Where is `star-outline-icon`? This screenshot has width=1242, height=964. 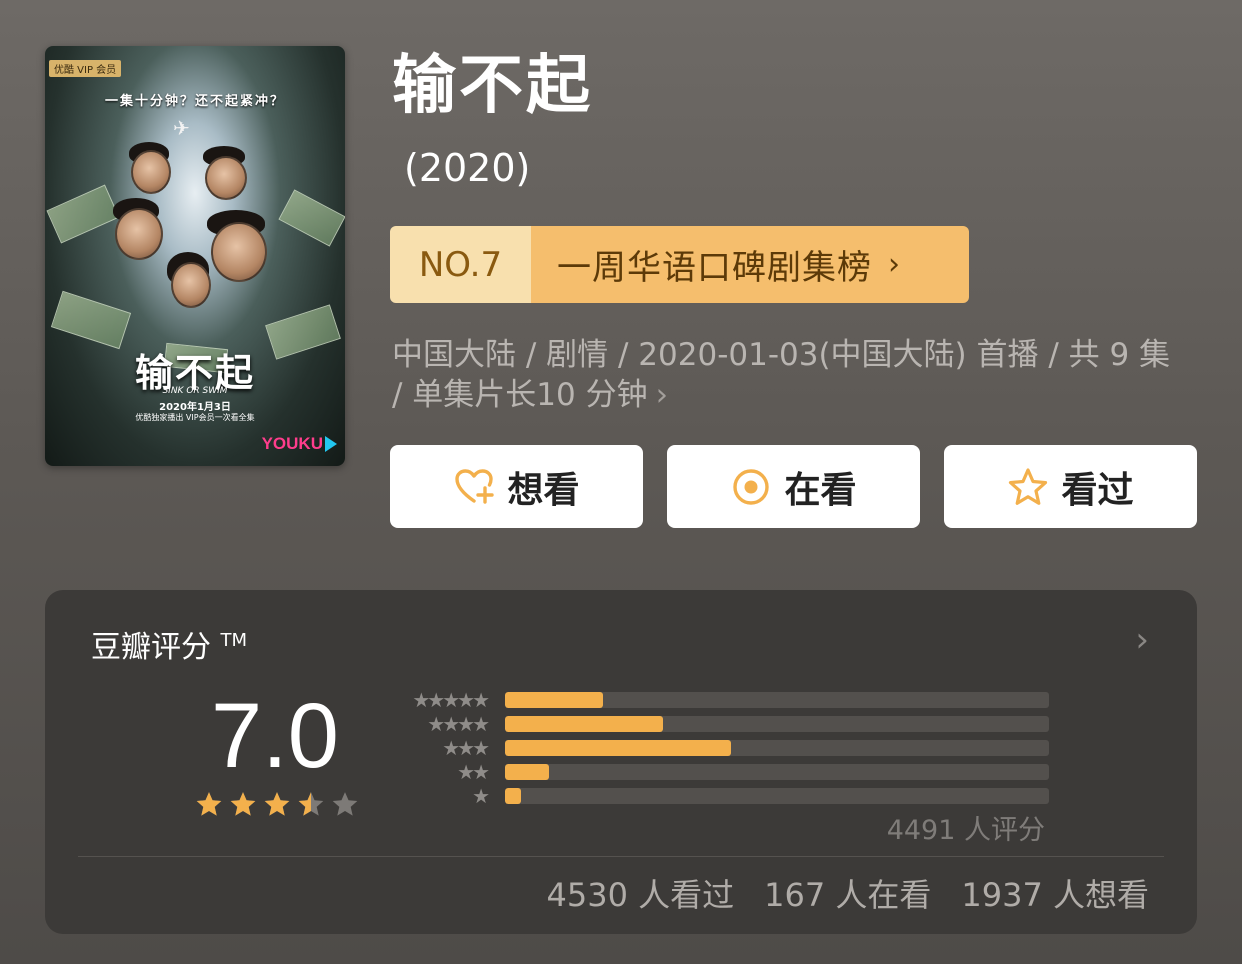 star-outline-icon is located at coordinates (1028, 487).